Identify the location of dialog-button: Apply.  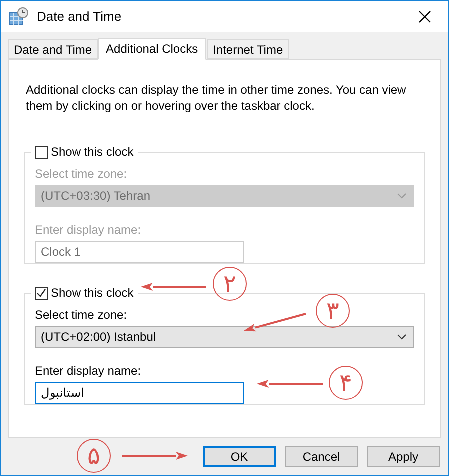
(403, 456).